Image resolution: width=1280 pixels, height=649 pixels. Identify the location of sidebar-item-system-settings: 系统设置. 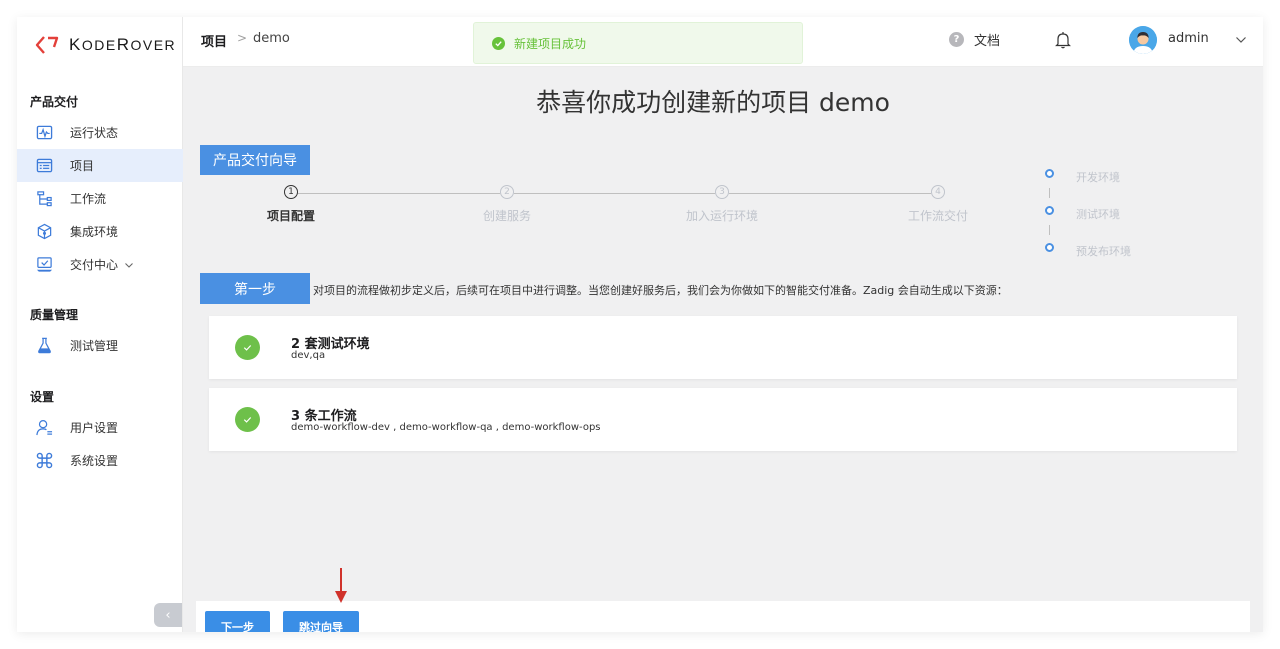
(100, 460).